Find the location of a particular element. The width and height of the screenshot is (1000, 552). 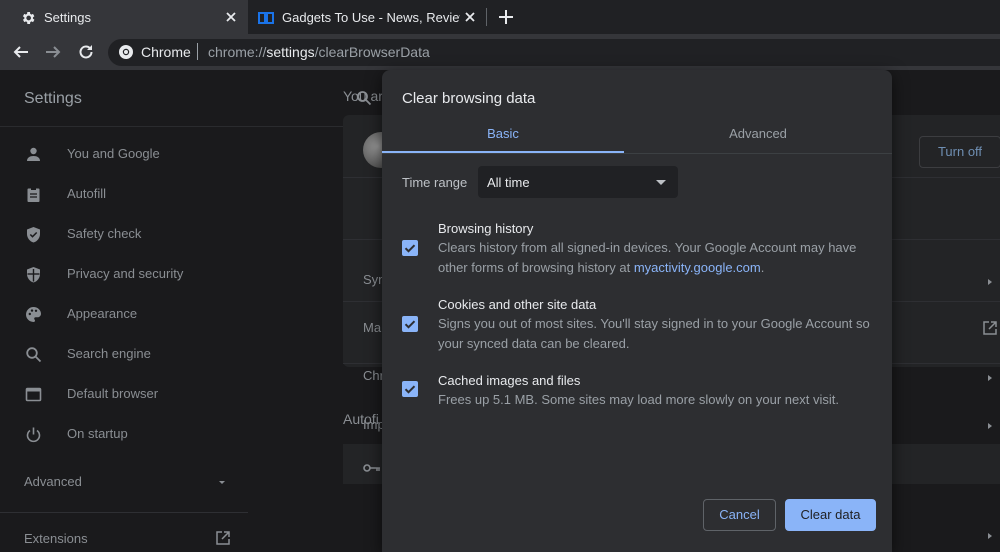

cached-images-checkbox is located at coordinates (410, 389).